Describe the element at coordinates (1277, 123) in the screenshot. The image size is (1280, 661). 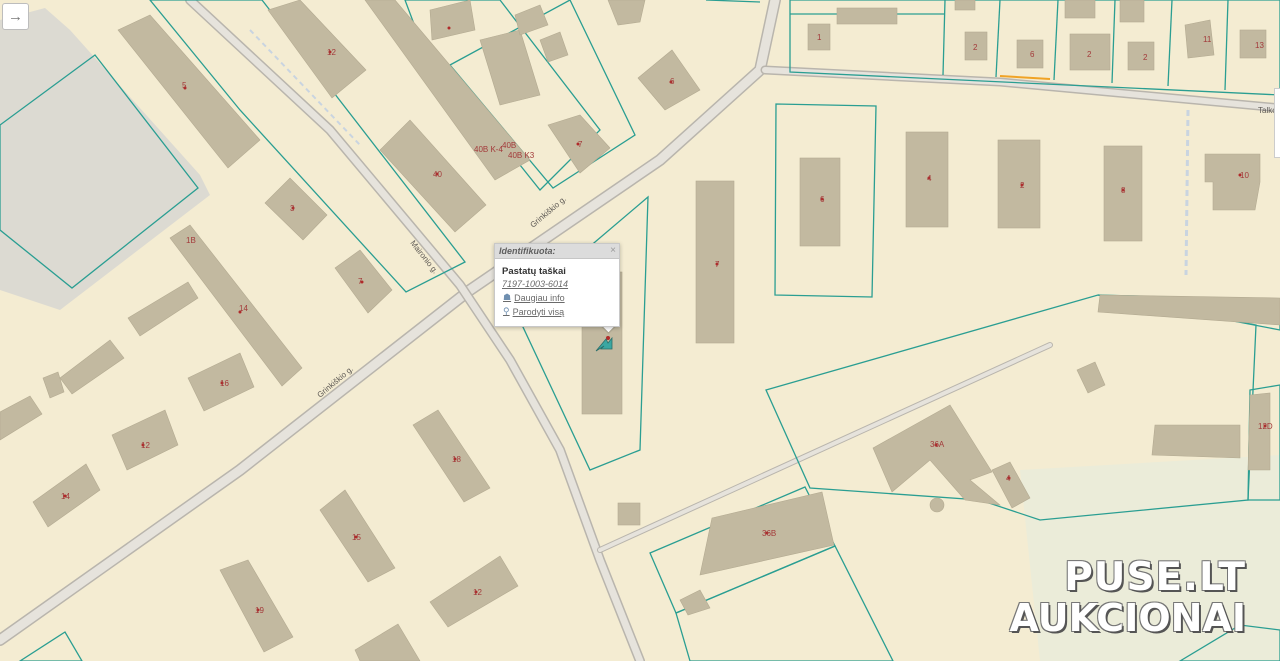
I see `side-panel-tab` at that location.